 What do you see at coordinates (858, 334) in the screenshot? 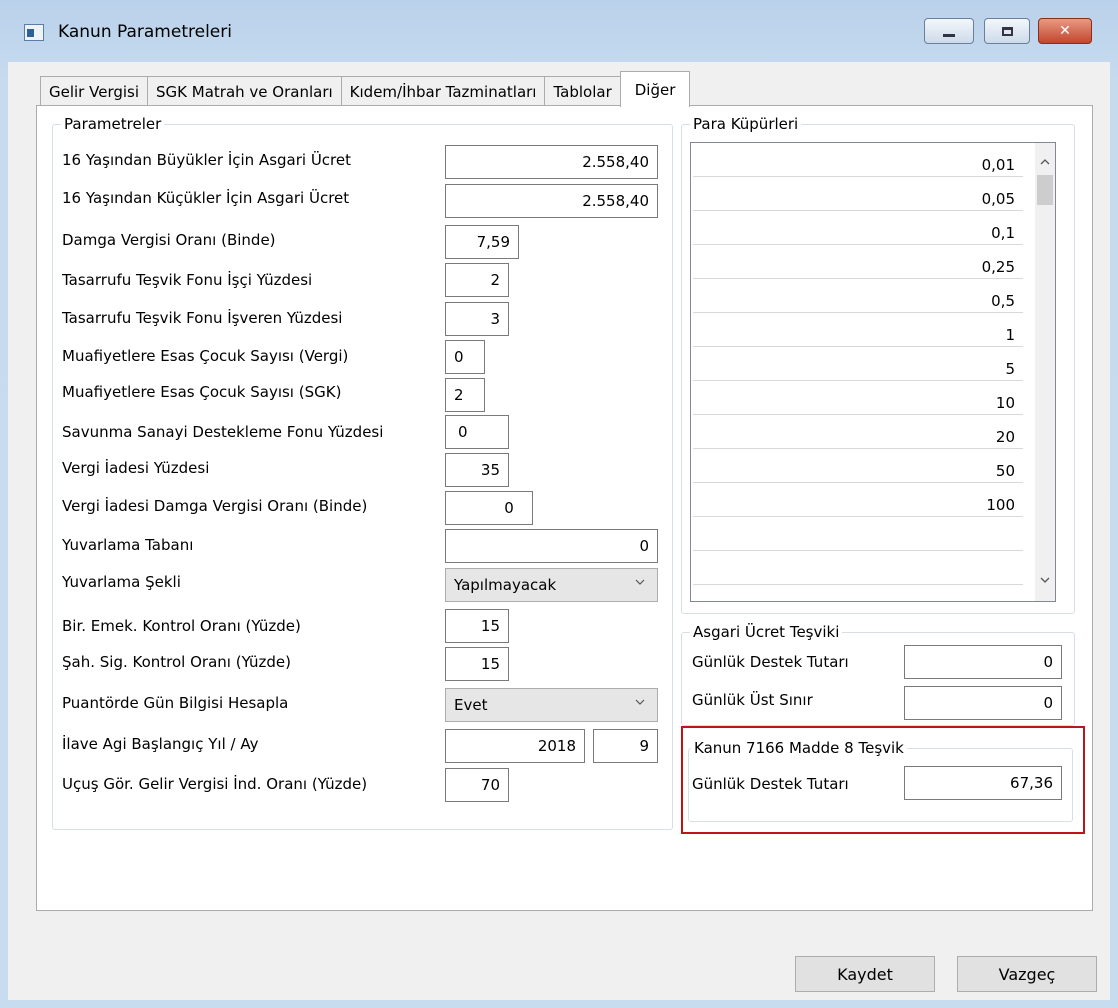
I see `list-item: 1` at bounding box center [858, 334].